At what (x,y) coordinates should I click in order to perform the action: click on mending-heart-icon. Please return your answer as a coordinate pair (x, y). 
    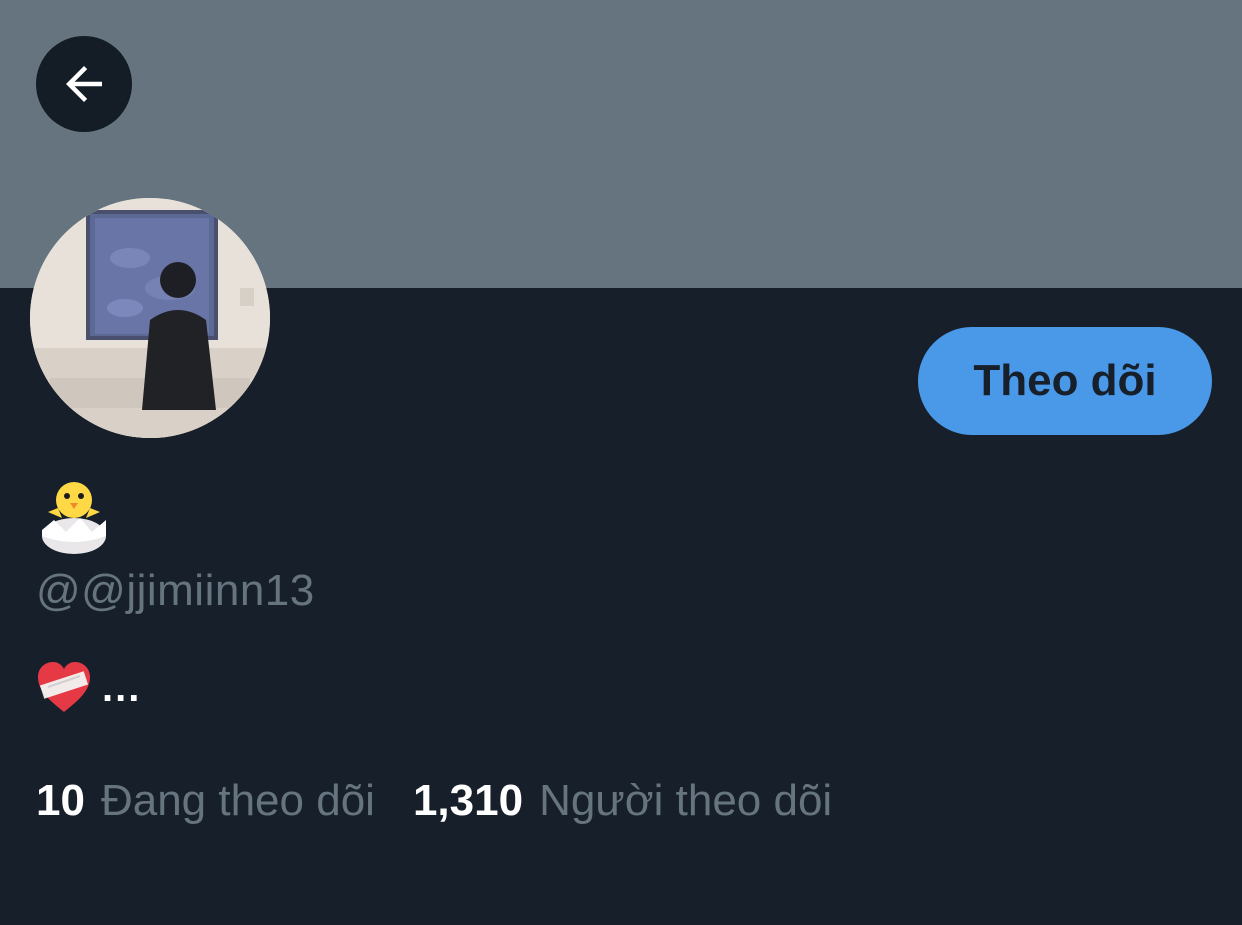
    Looking at the image, I should click on (64, 687).